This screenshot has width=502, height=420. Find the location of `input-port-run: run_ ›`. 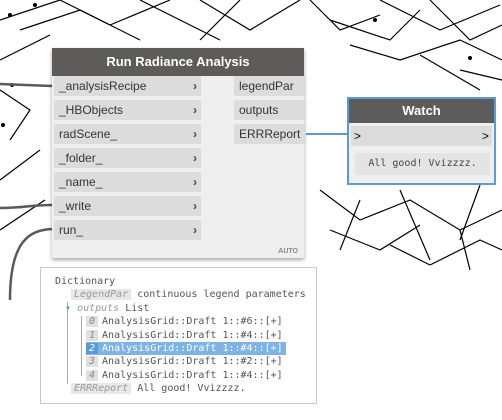

input-port-run: run_ › is located at coordinates (127, 230).